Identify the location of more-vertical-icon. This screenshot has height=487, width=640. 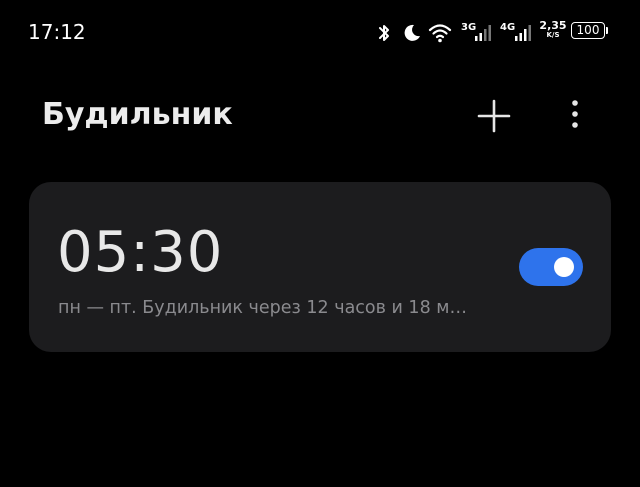
(575, 114).